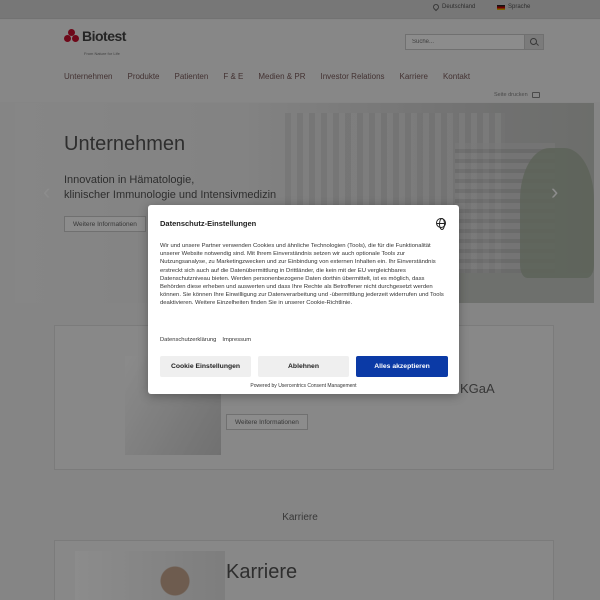 The width and height of the screenshot is (600, 600). I want to click on consent-links: Datenschutzerklärung Impressum, so click(205, 340).